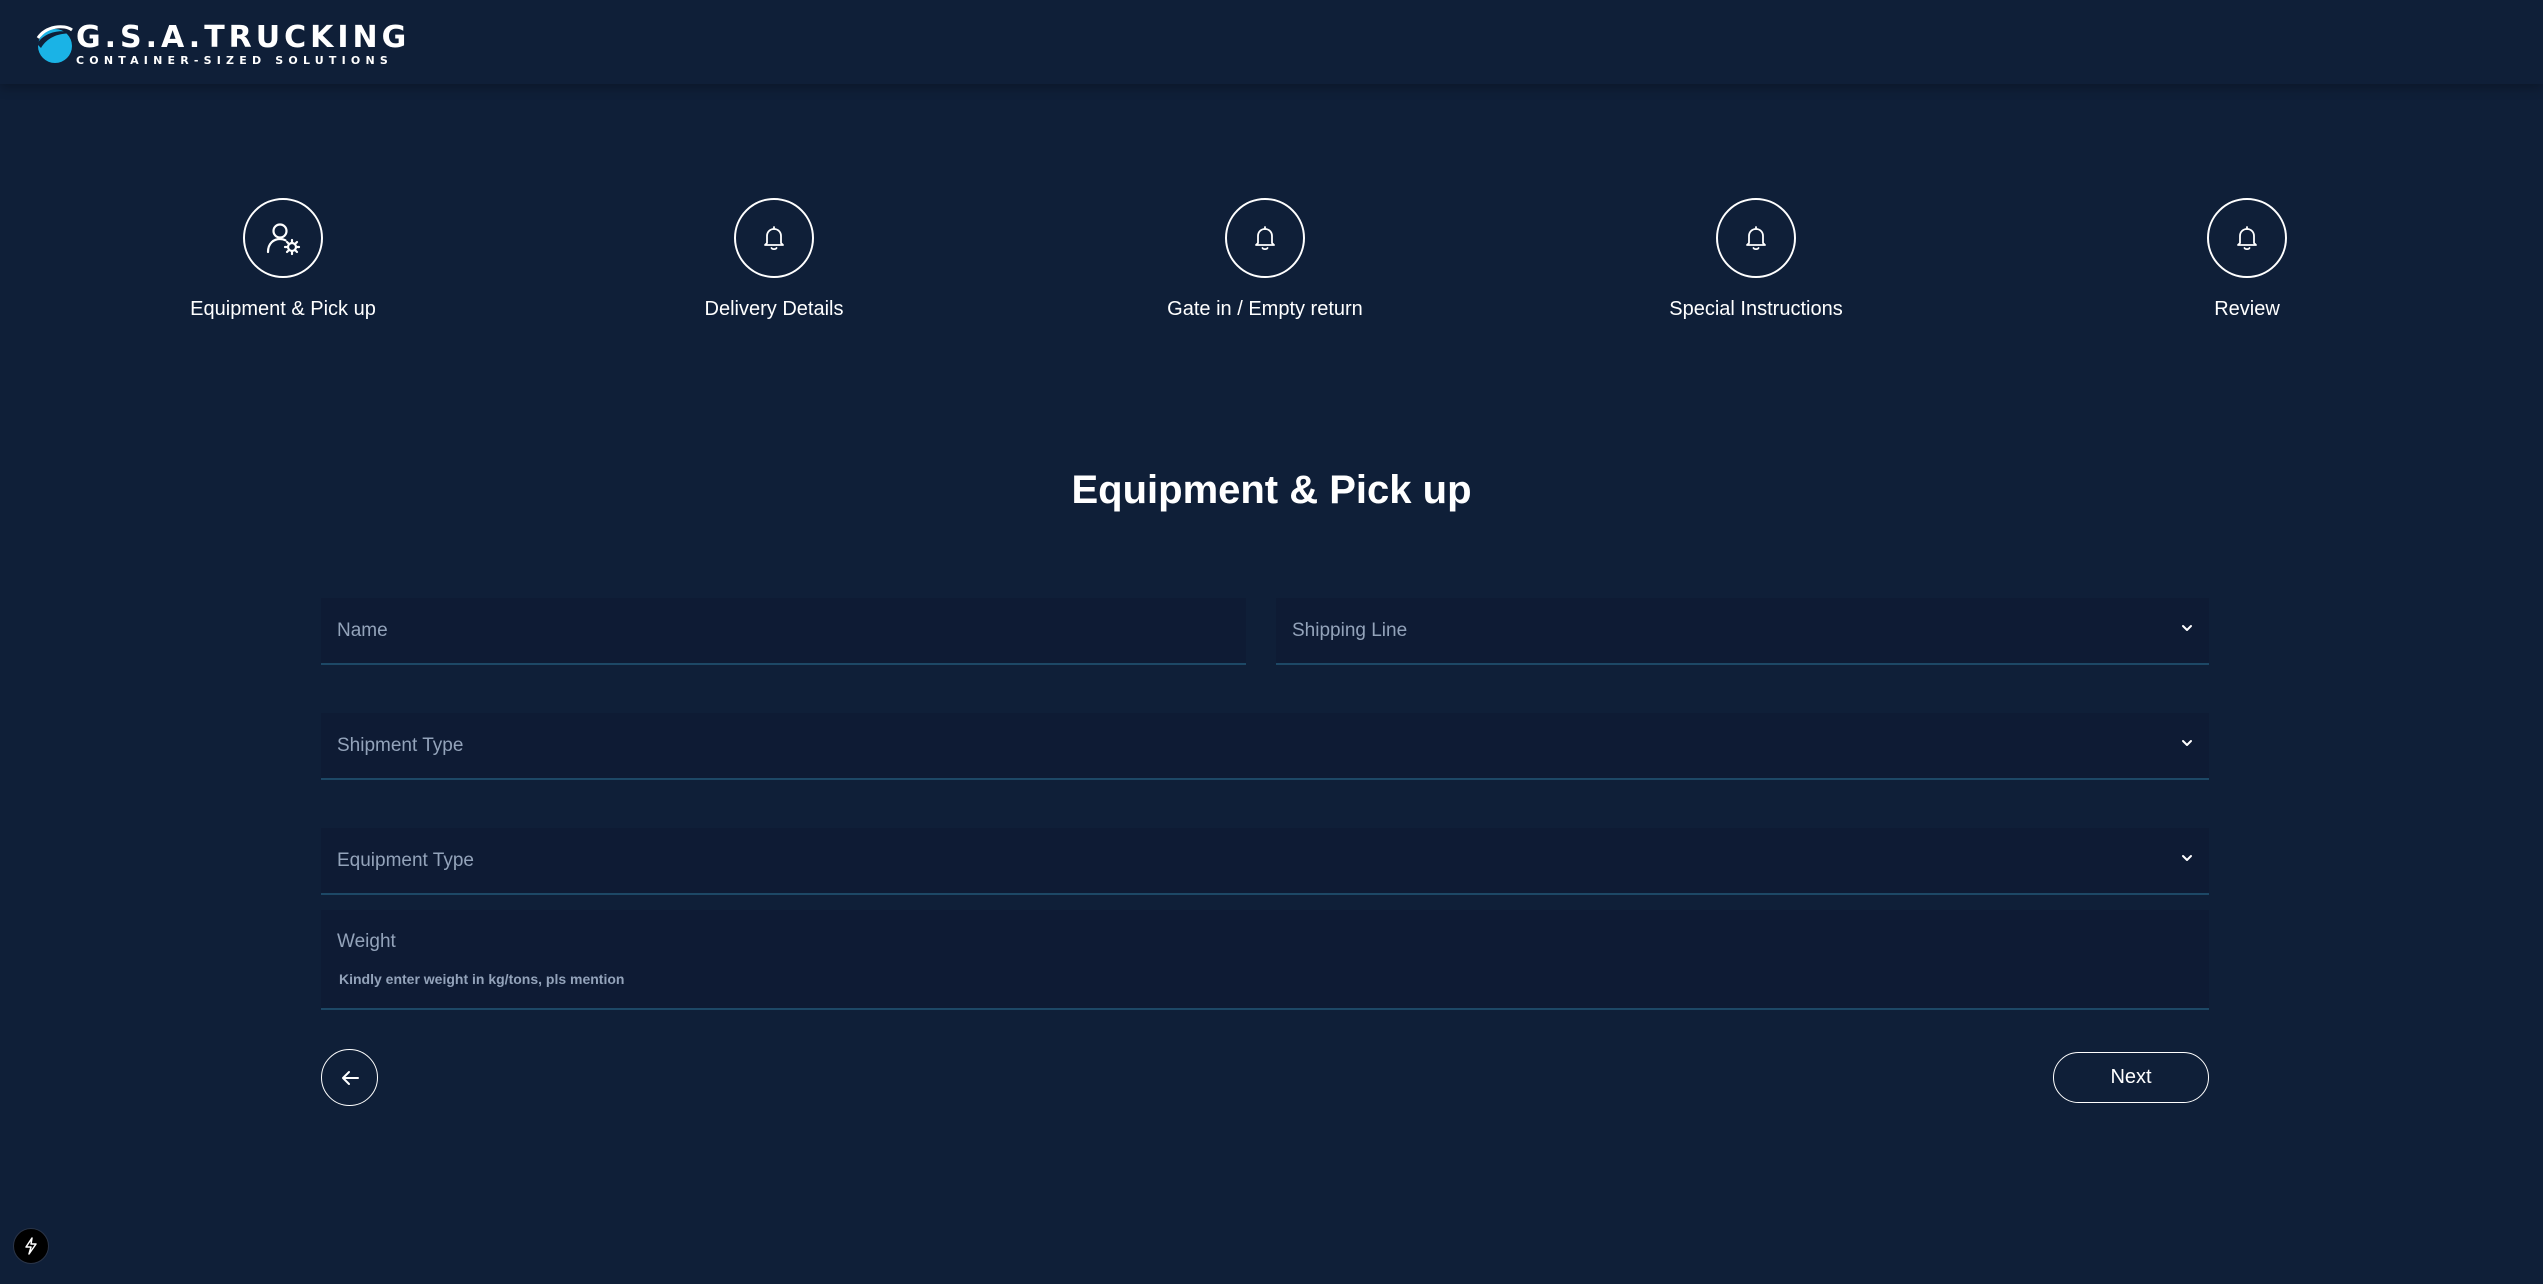  I want to click on brand-logo: G.S.A.TRUCKING CONTAINER-SIZED SOLUTIONS, so click(223, 44).